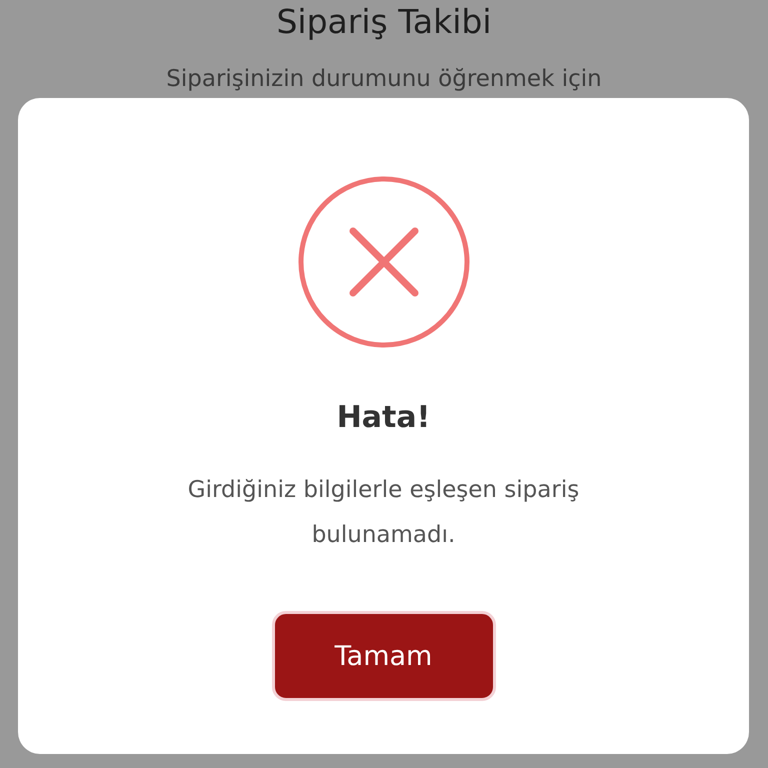 Image resolution: width=768 pixels, height=768 pixels. Describe the element at coordinates (384, 656) in the screenshot. I see `ok-button: Tamam` at that location.